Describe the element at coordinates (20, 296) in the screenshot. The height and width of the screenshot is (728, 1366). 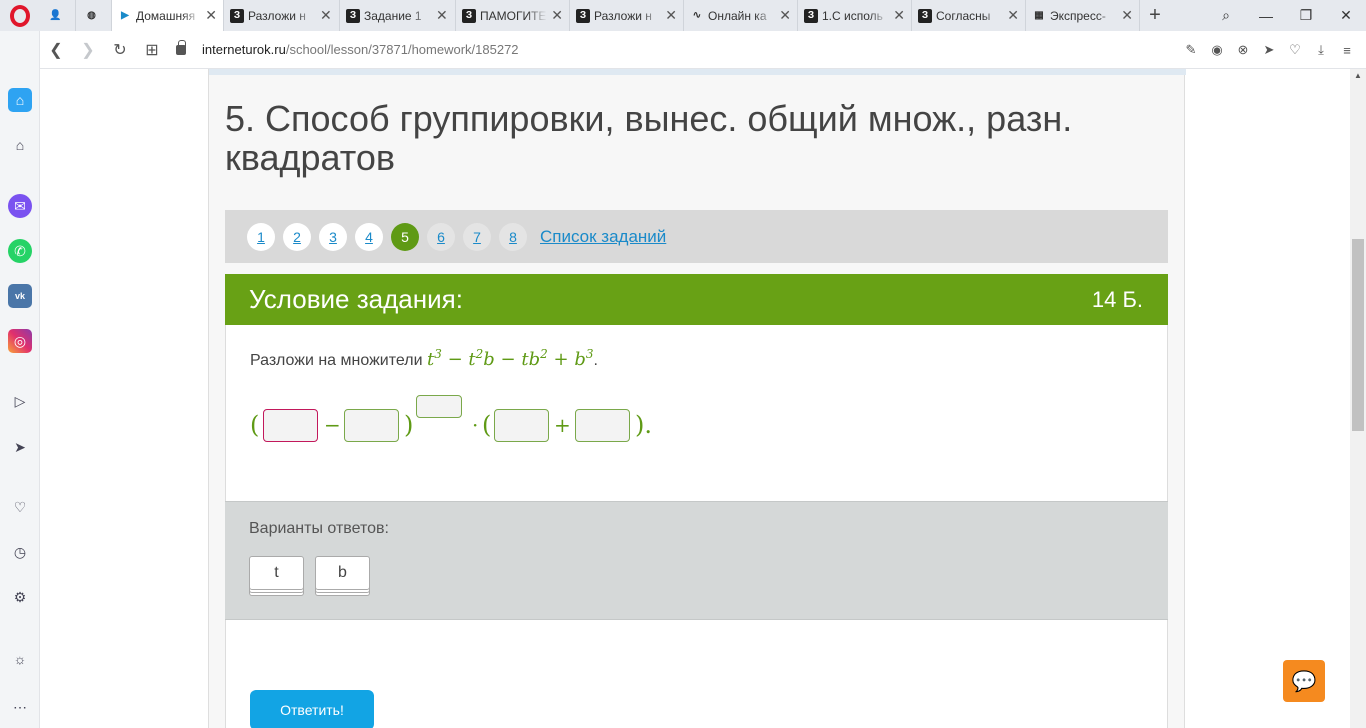
I see `vk-icon: vk` at that location.